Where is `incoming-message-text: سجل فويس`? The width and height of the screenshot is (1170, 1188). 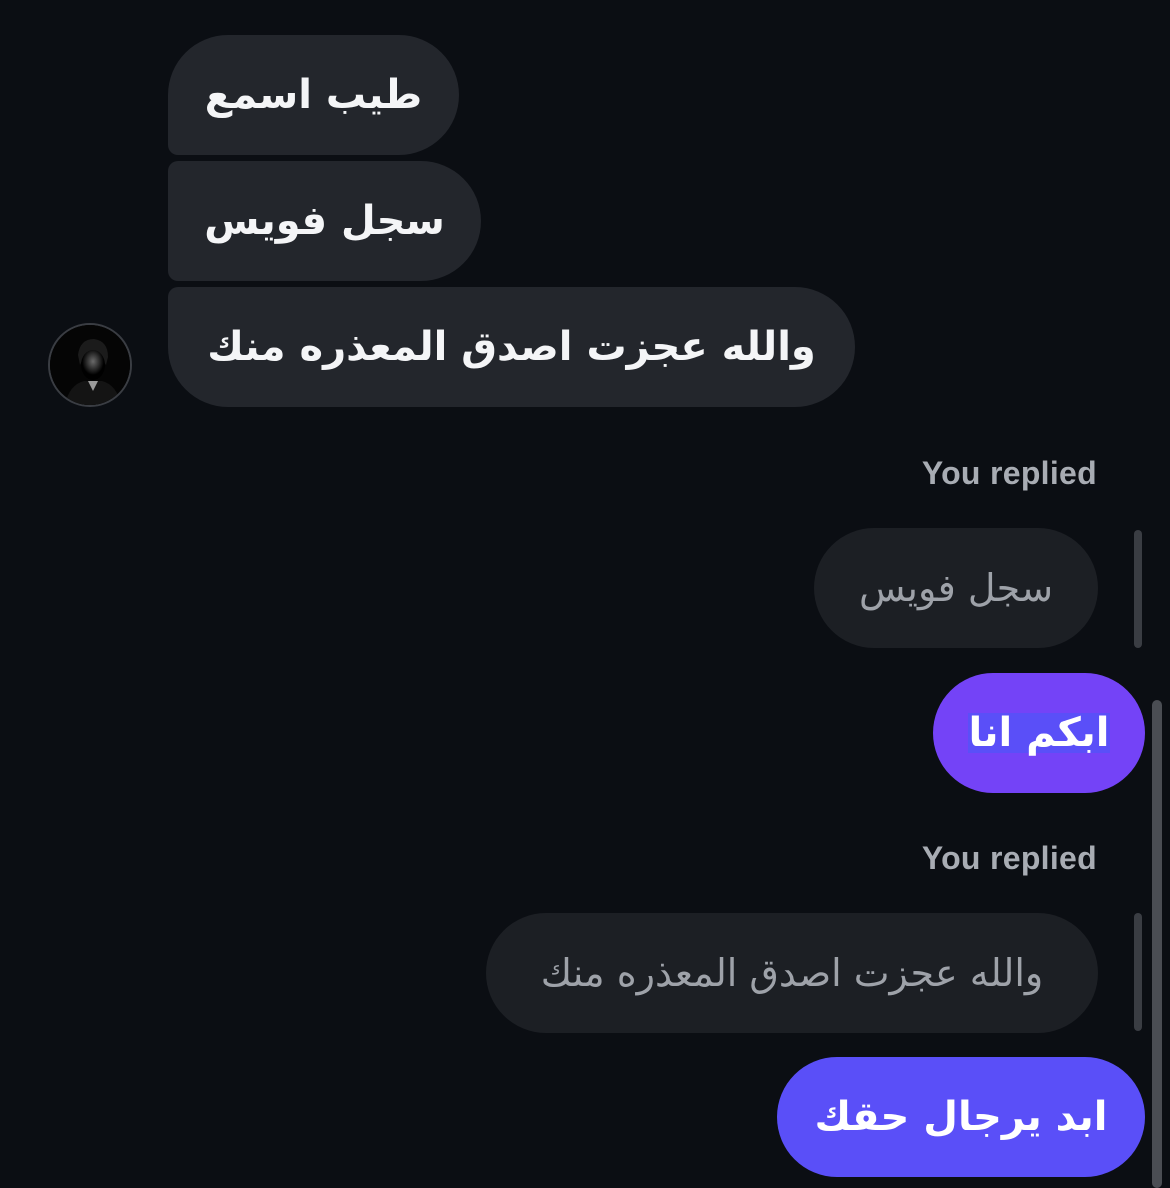 incoming-message-text: سجل فويس is located at coordinates (324, 221).